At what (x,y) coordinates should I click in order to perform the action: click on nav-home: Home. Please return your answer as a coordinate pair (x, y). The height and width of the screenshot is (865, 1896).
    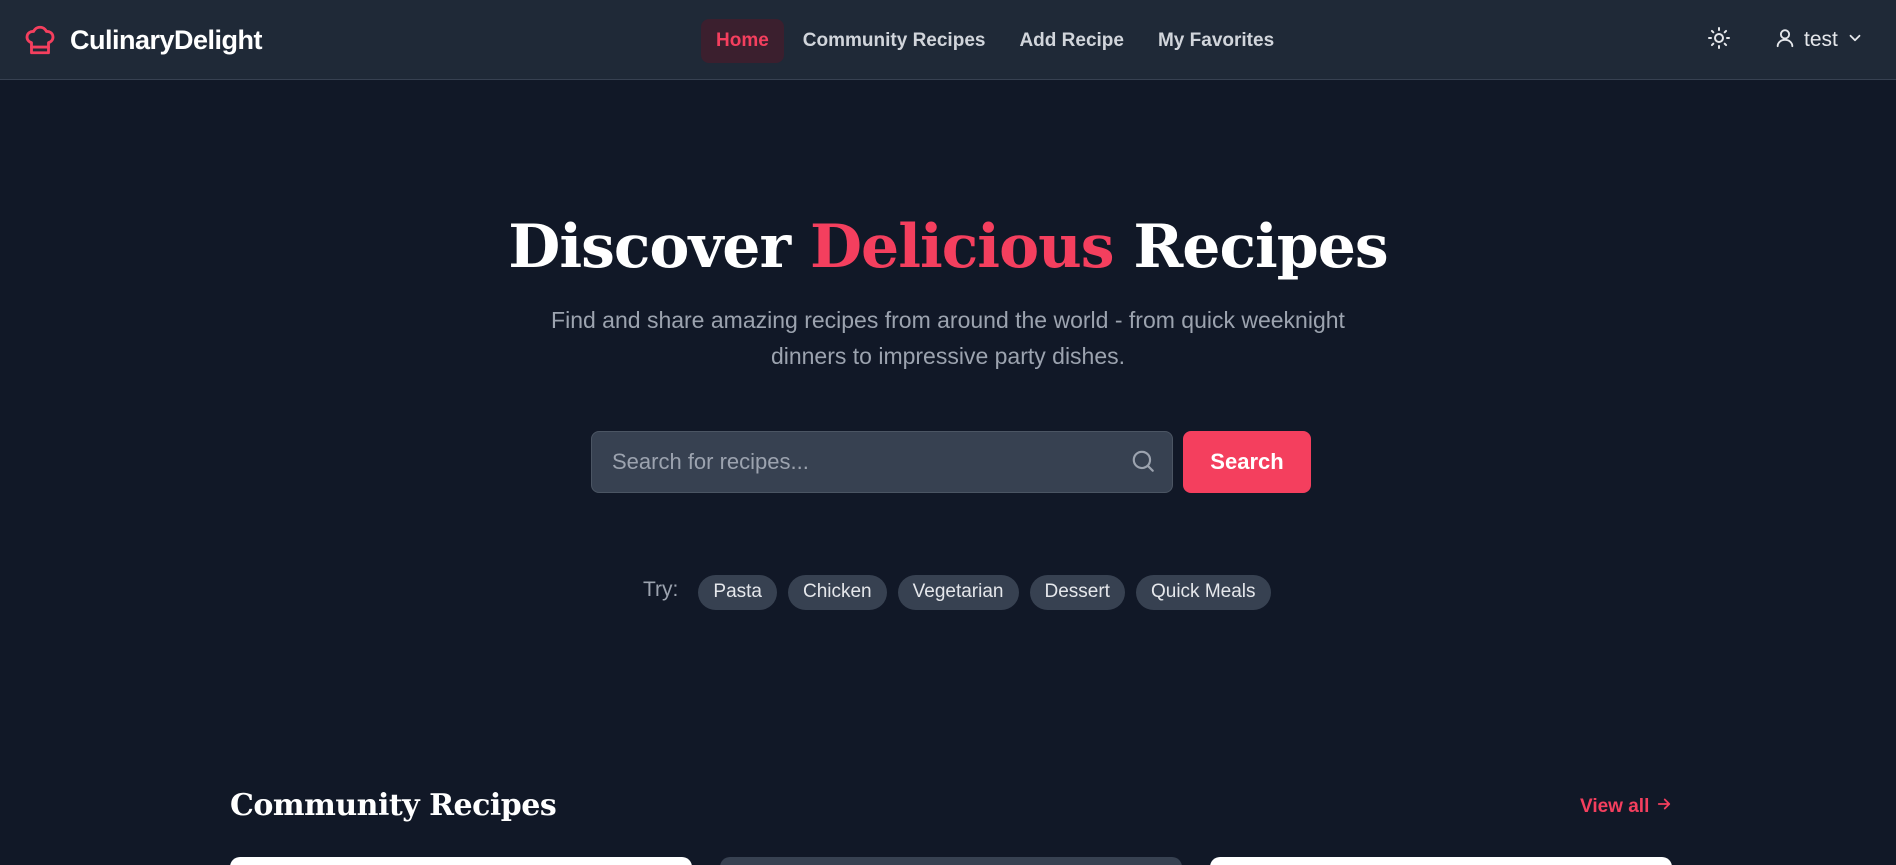
    Looking at the image, I should click on (742, 41).